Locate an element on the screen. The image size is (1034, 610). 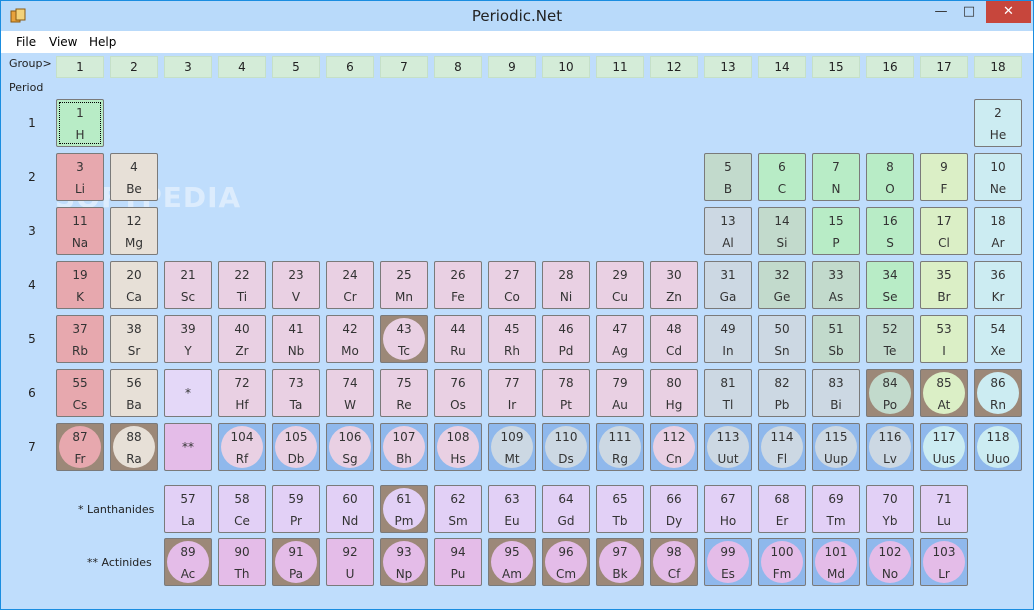
element-p: 15 P is located at coordinates (836, 231).